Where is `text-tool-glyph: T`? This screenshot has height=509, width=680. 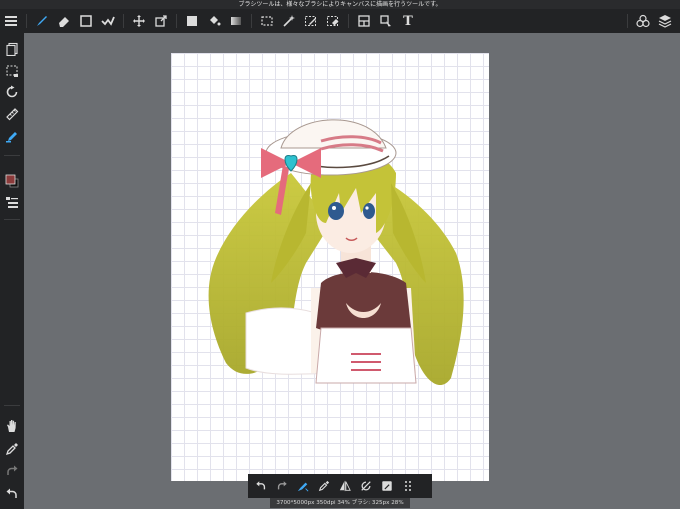
text-tool-glyph: T is located at coordinates (408, 21).